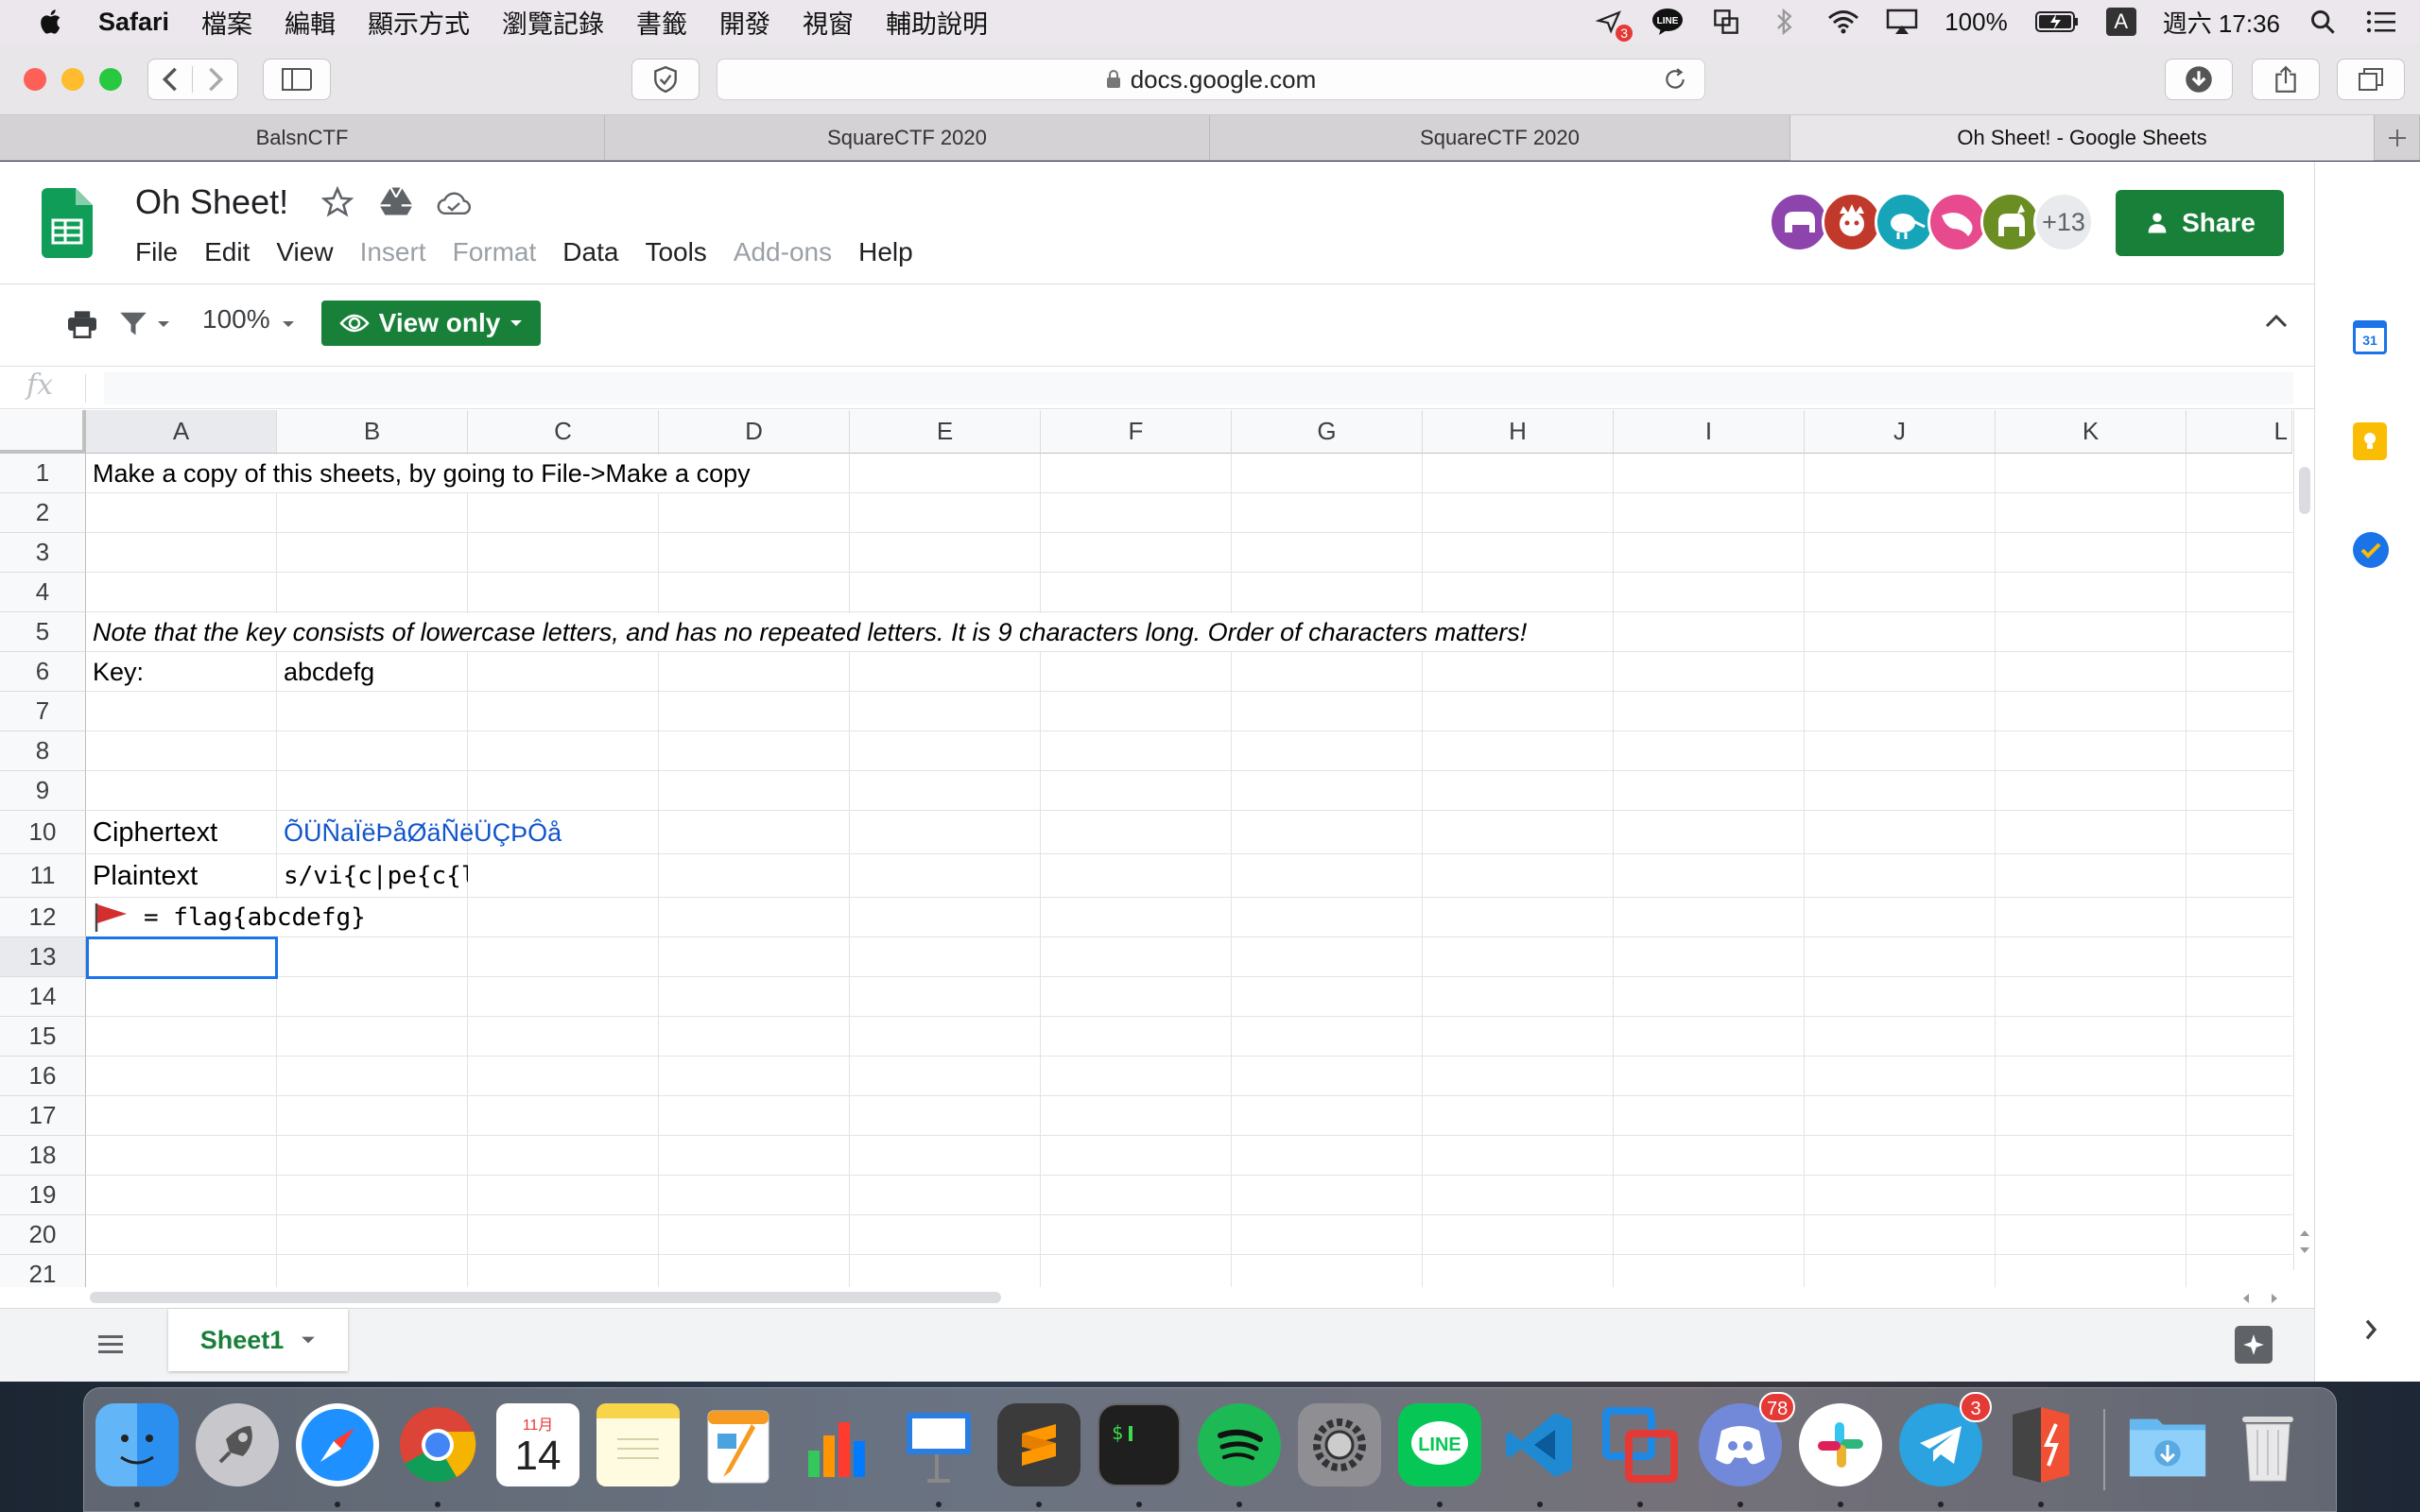 This screenshot has height=1512, width=2420. I want to click on dock-line: LINE, so click(1439, 1444).